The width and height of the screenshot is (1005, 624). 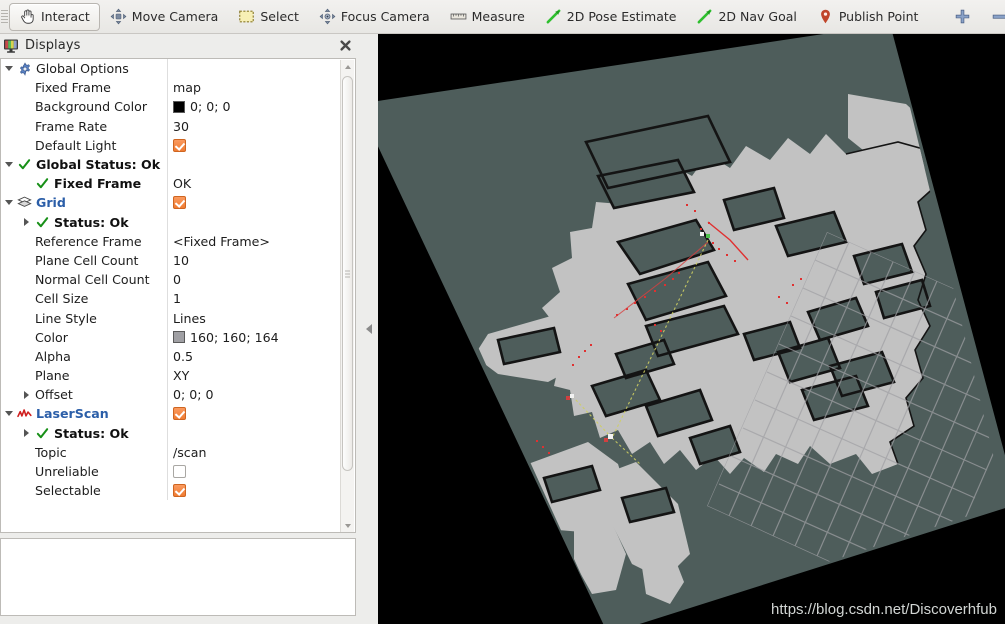 I want to click on tree-row-value-text: 1, so click(x=177, y=299).